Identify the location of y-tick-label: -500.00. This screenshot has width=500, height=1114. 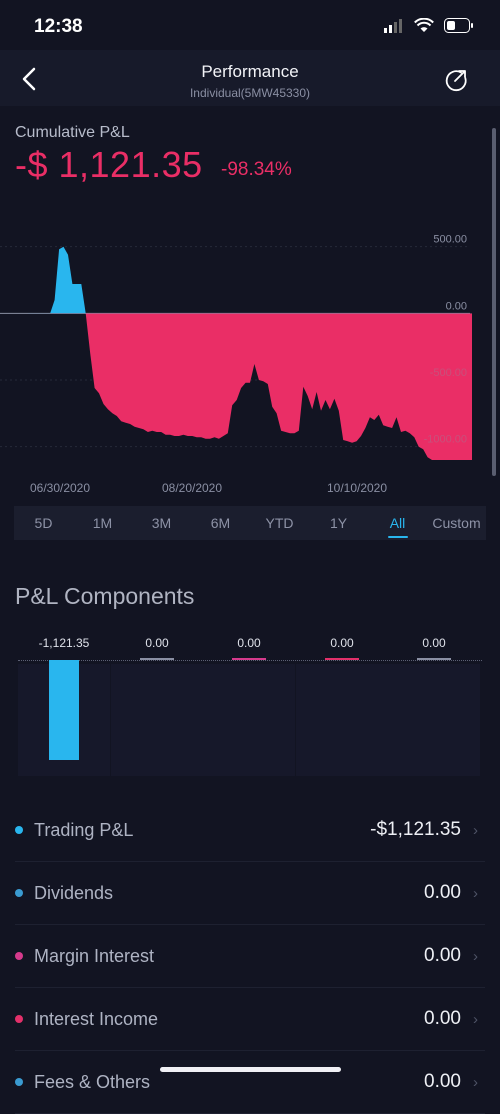
(448, 373).